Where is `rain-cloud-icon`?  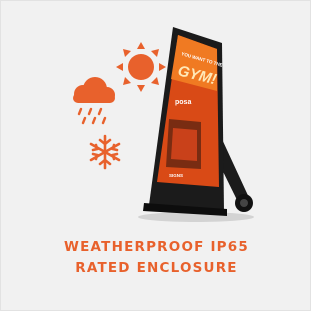
rain-cloud-icon is located at coordinates (94, 101).